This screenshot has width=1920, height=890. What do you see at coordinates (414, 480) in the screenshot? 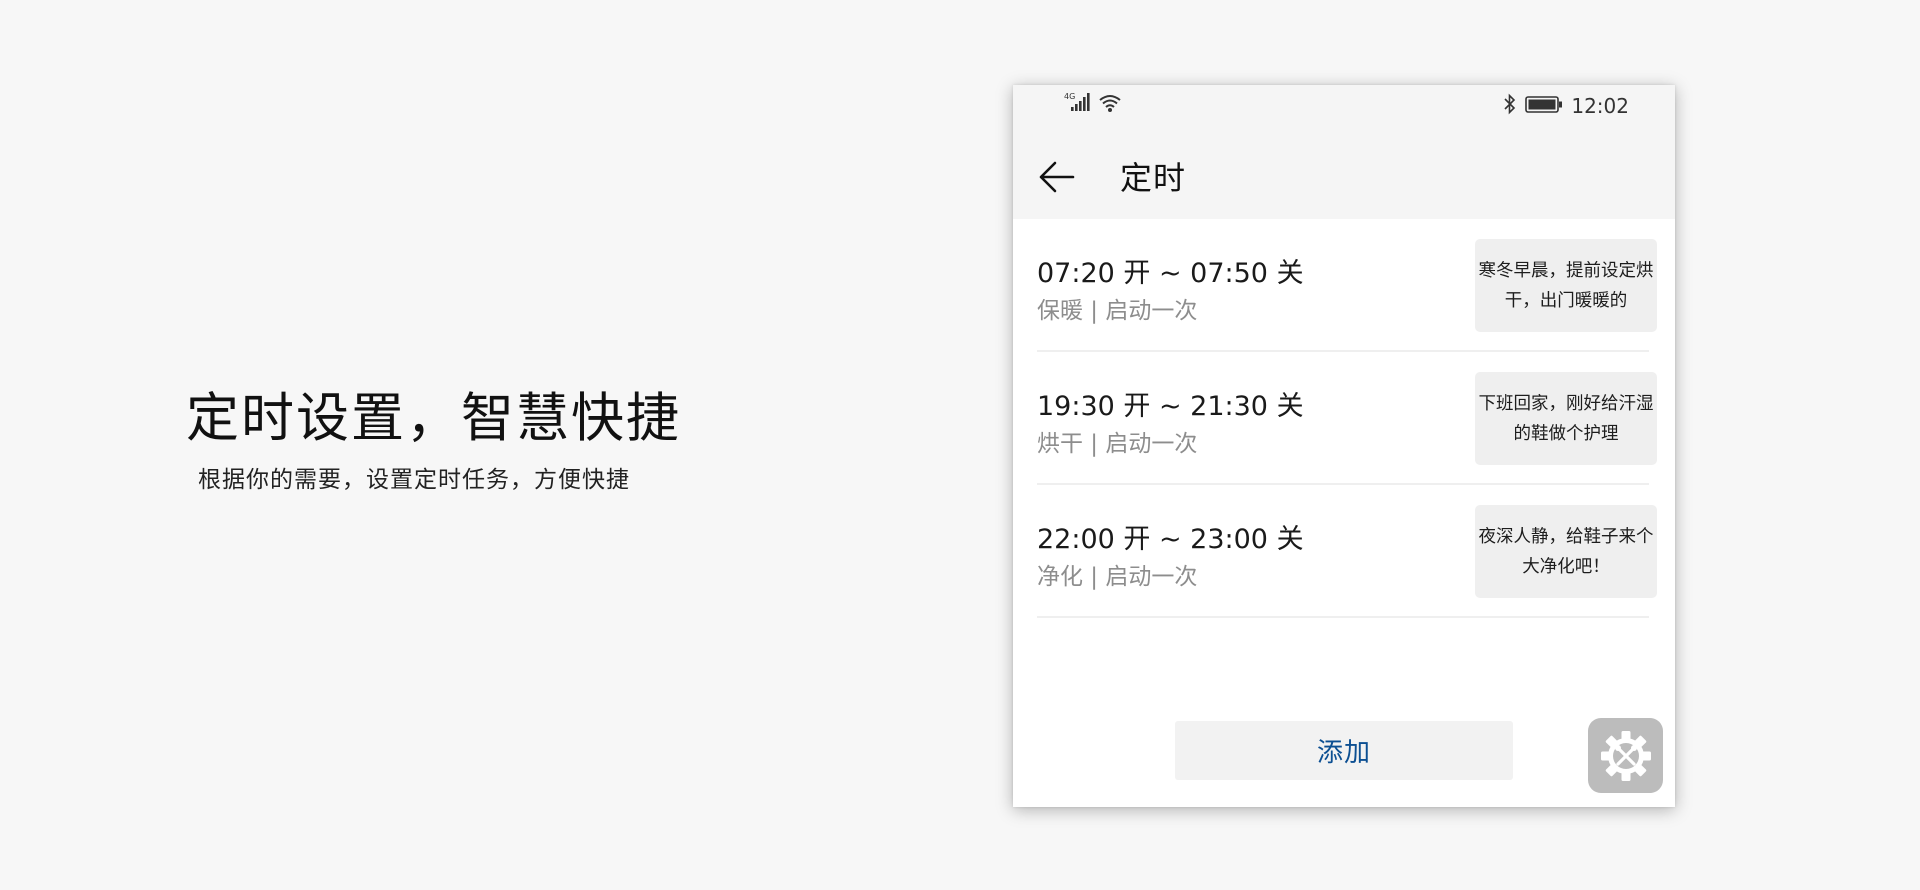
I see `promo-subtitle: 根据你的需要，设置定时任务，方便快捷` at bounding box center [414, 480].